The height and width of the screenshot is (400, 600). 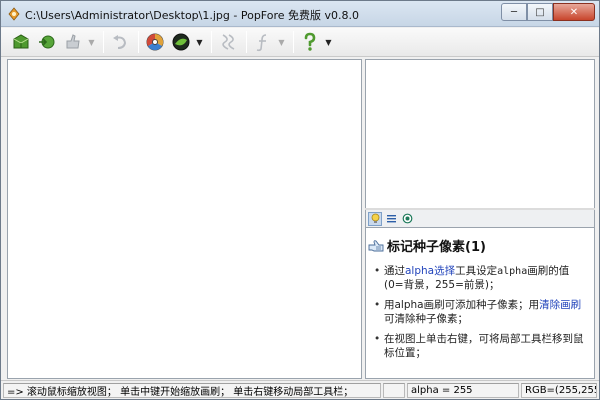 I want to click on help-item-text: 可清除种子像素；, so click(x=426, y=318).